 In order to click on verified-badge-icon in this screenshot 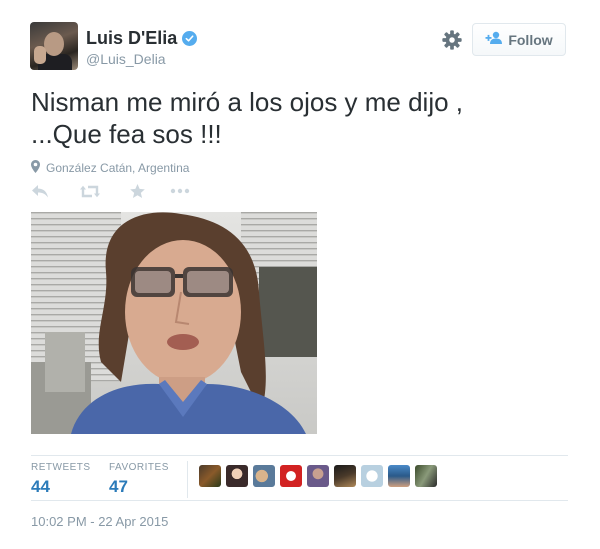, I will do `click(190, 38)`.